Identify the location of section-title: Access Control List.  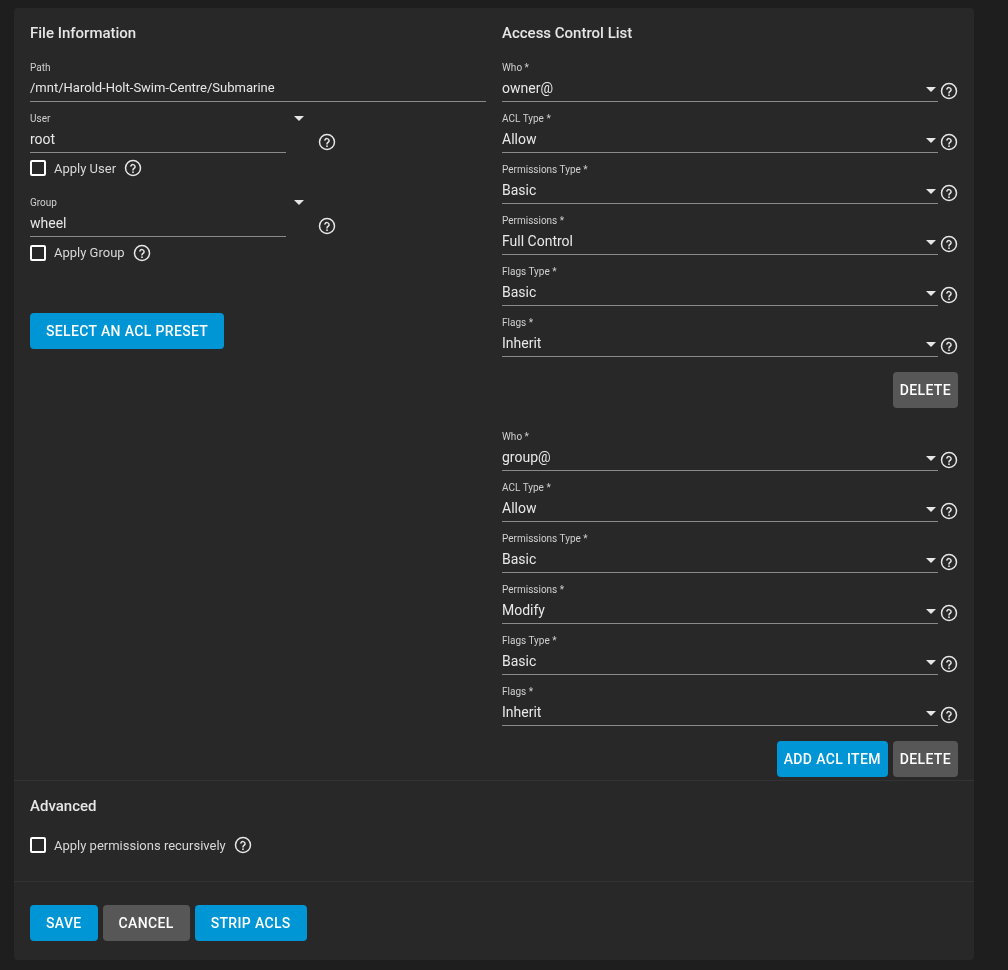
(568, 33).